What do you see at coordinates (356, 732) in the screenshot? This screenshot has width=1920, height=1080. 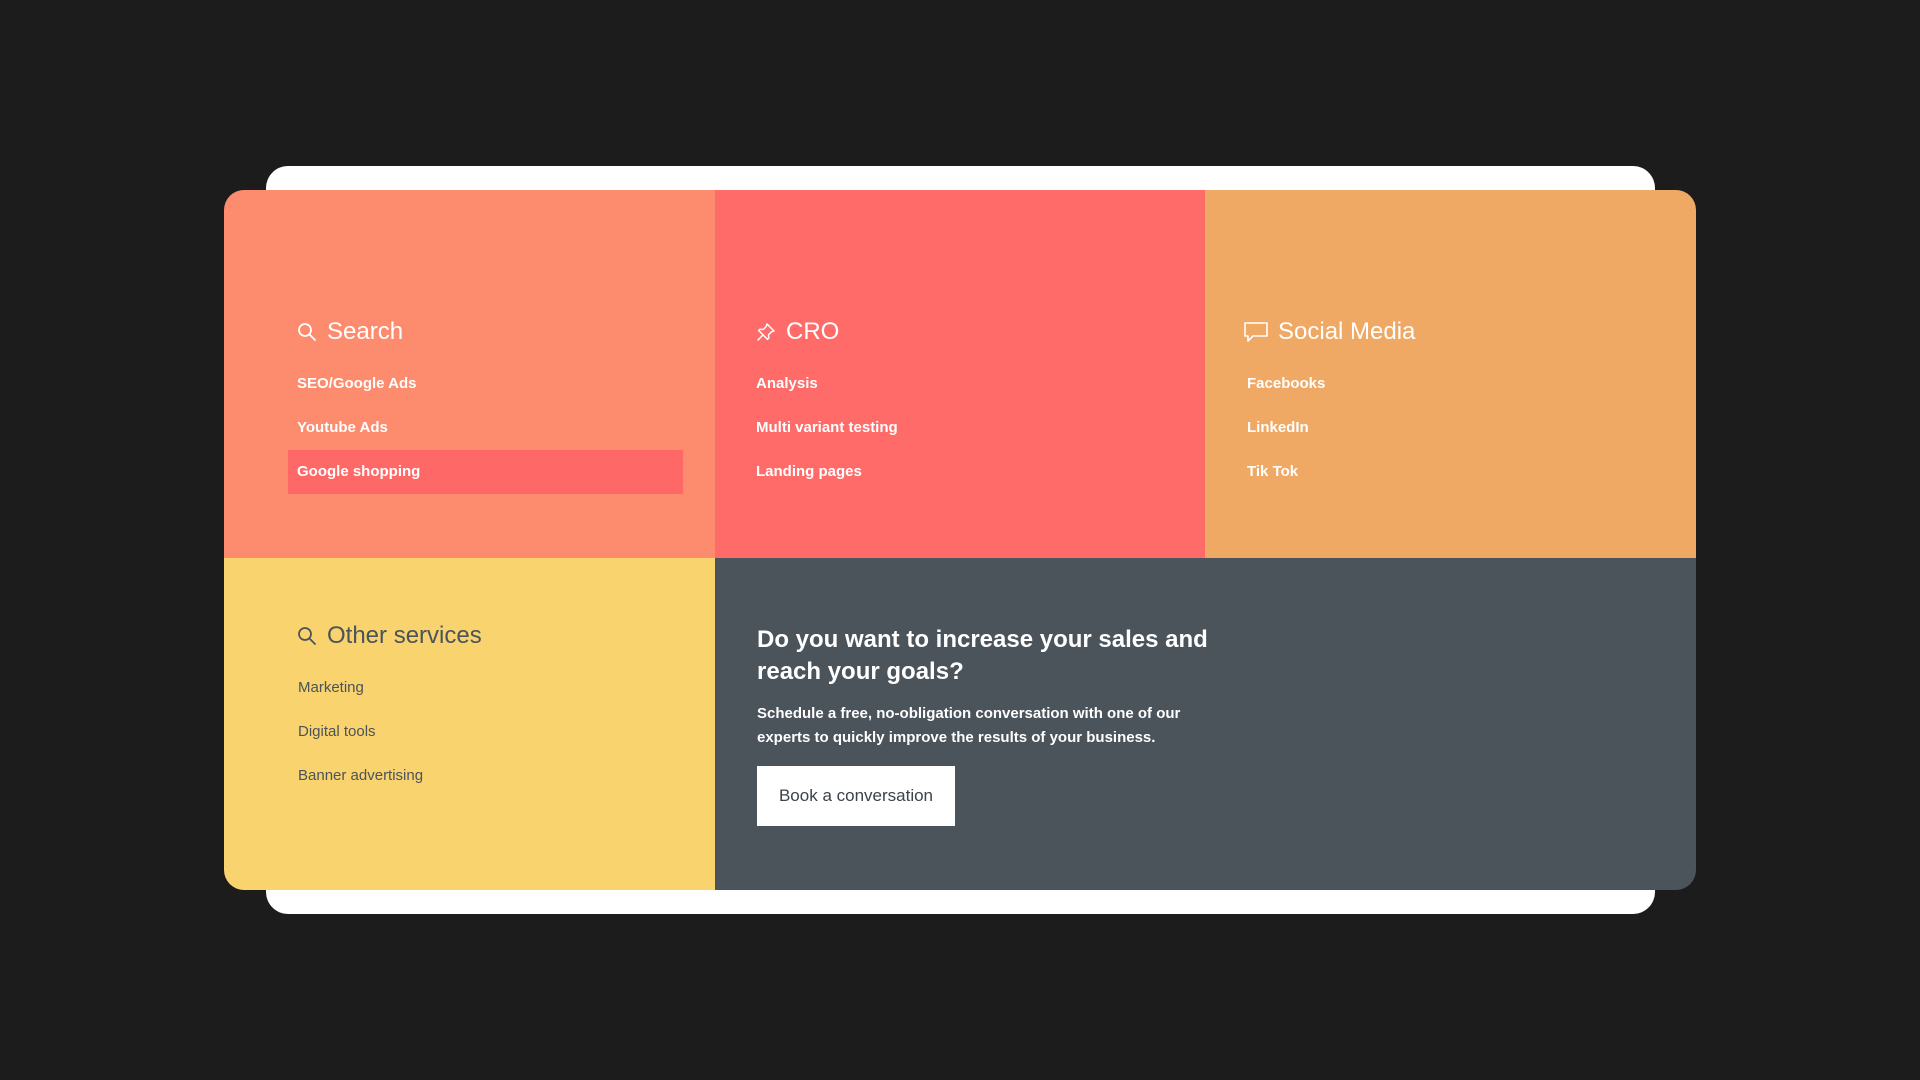 I see `other-link-digital-tools: Digital tools` at bounding box center [356, 732].